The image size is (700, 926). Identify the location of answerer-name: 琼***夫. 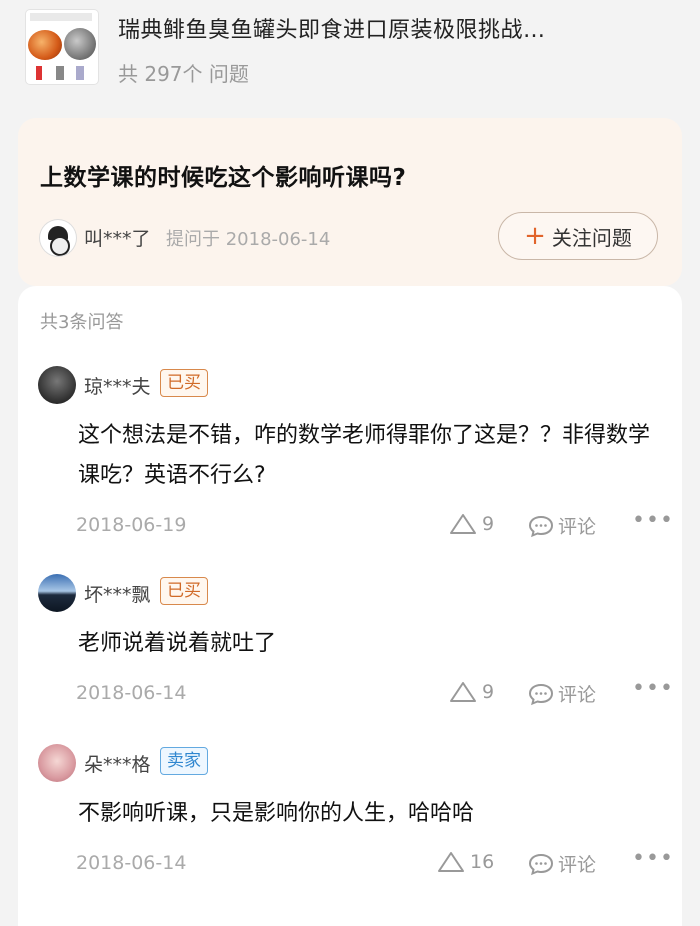
(117, 387).